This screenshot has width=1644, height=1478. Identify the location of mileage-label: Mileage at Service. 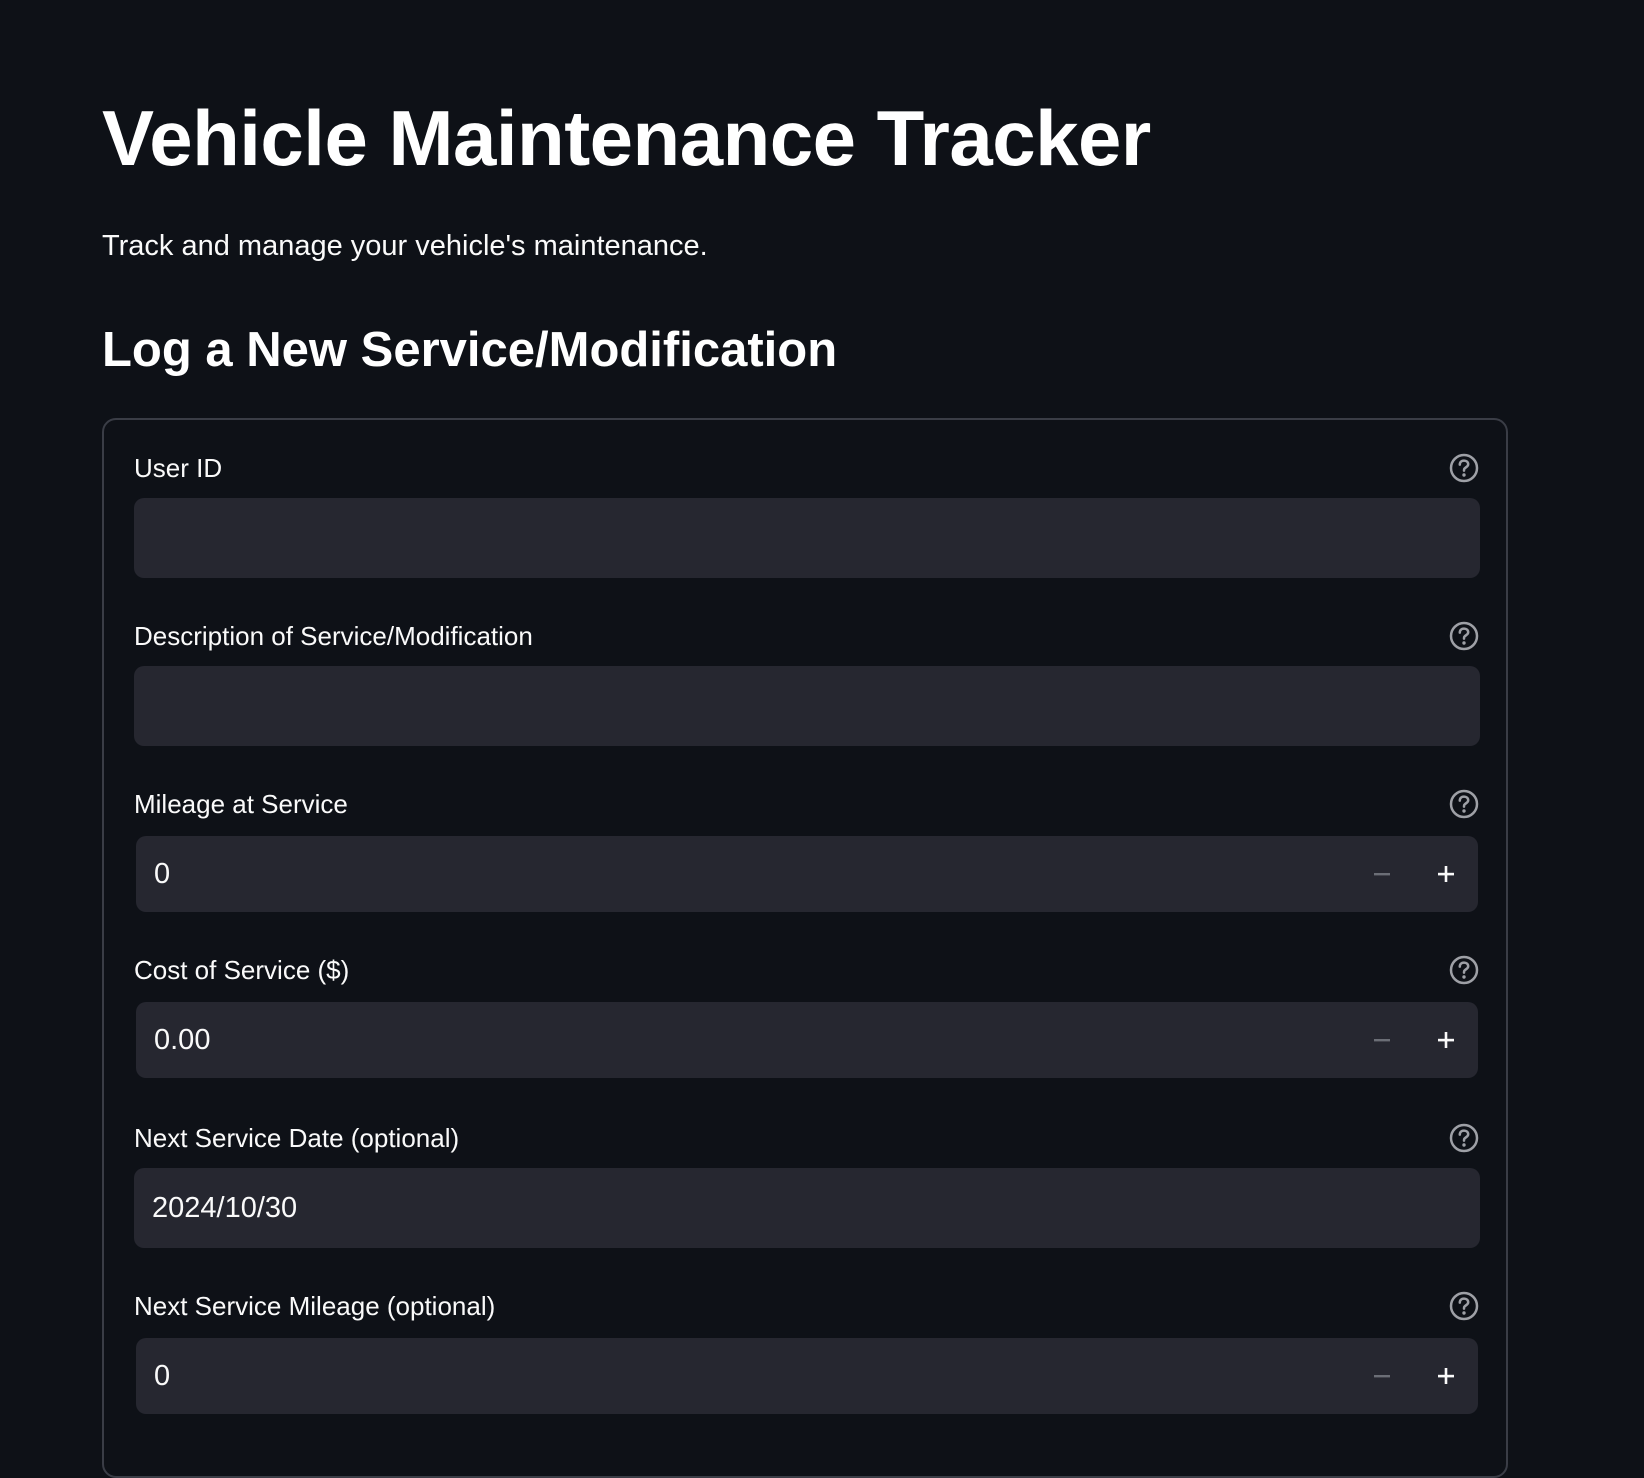
(241, 804).